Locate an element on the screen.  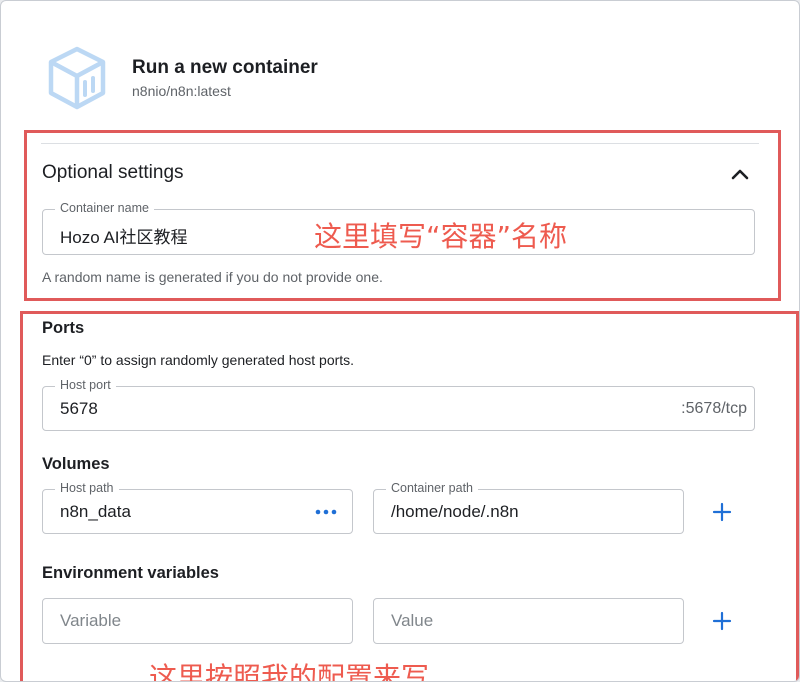
annotation-bottom-note: 这里按照我的配置来写 is located at coordinates (289, 671).